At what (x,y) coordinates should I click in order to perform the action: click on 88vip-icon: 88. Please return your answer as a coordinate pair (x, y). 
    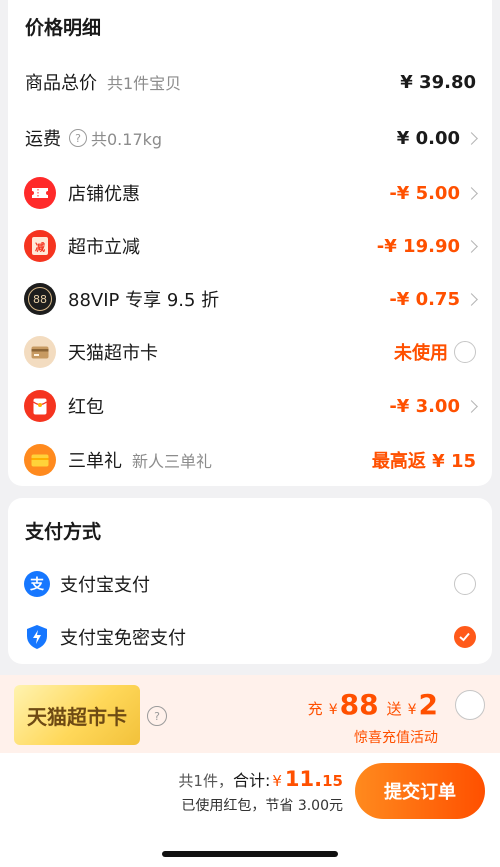
    Looking at the image, I should click on (40, 299).